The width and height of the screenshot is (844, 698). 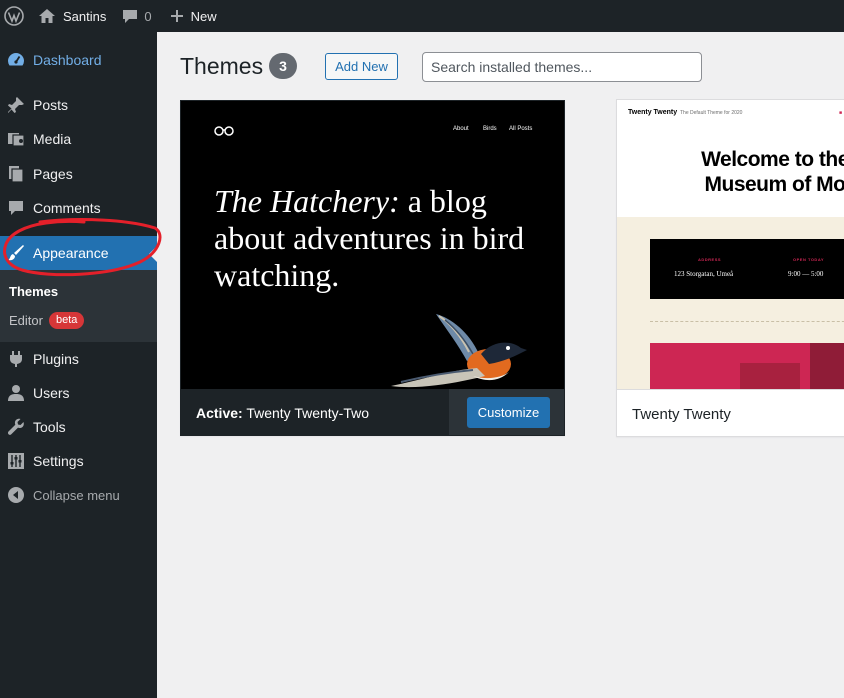 I want to click on new-label: New, so click(x=203, y=16).